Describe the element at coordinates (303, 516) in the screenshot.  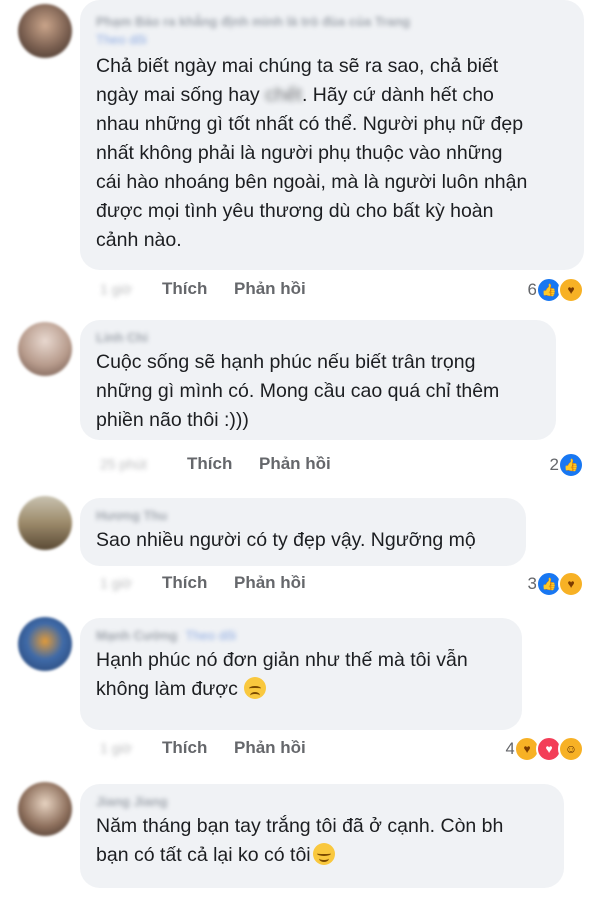
I see `comment-author: Hương Thu` at that location.